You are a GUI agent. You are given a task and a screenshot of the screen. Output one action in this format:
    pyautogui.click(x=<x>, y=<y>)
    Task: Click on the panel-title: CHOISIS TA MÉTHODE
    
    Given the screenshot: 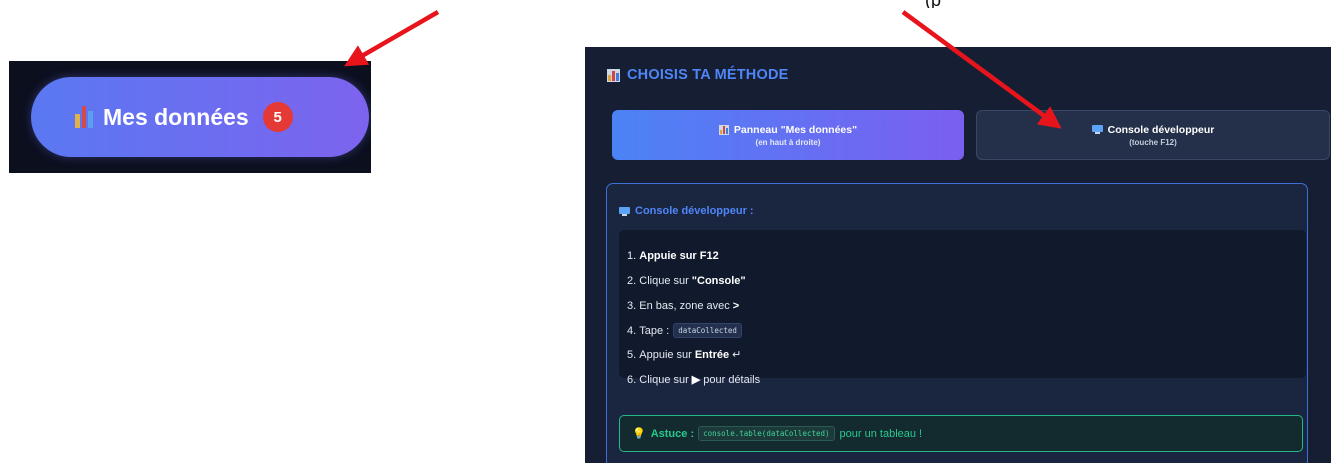 What is the action you would take?
    pyautogui.click(x=698, y=75)
    